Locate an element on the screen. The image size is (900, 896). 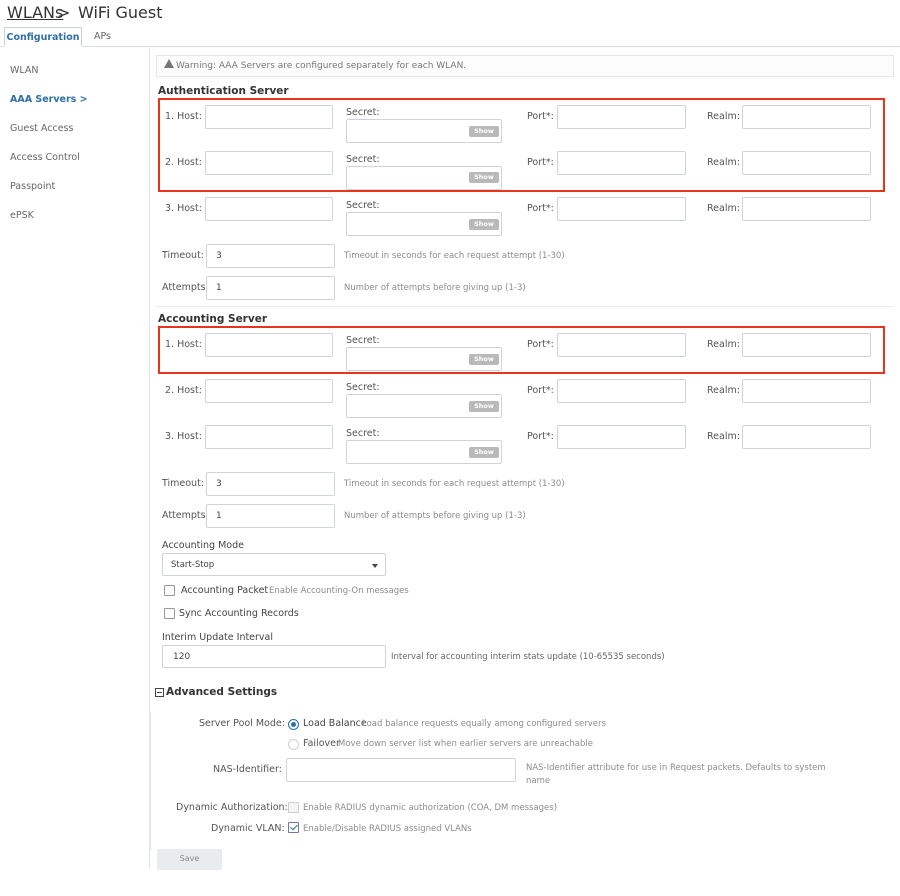
acct-attempts-label: Attempts: is located at coordinates (185, 515).